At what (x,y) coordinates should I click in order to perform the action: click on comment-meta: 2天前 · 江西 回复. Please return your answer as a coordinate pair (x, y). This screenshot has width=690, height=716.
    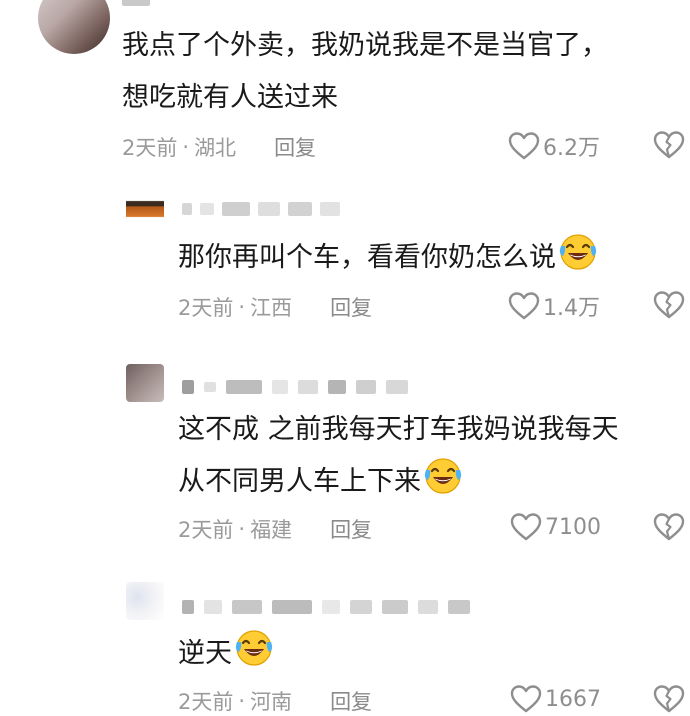
    Looking at the image, I should click on (275, 307).